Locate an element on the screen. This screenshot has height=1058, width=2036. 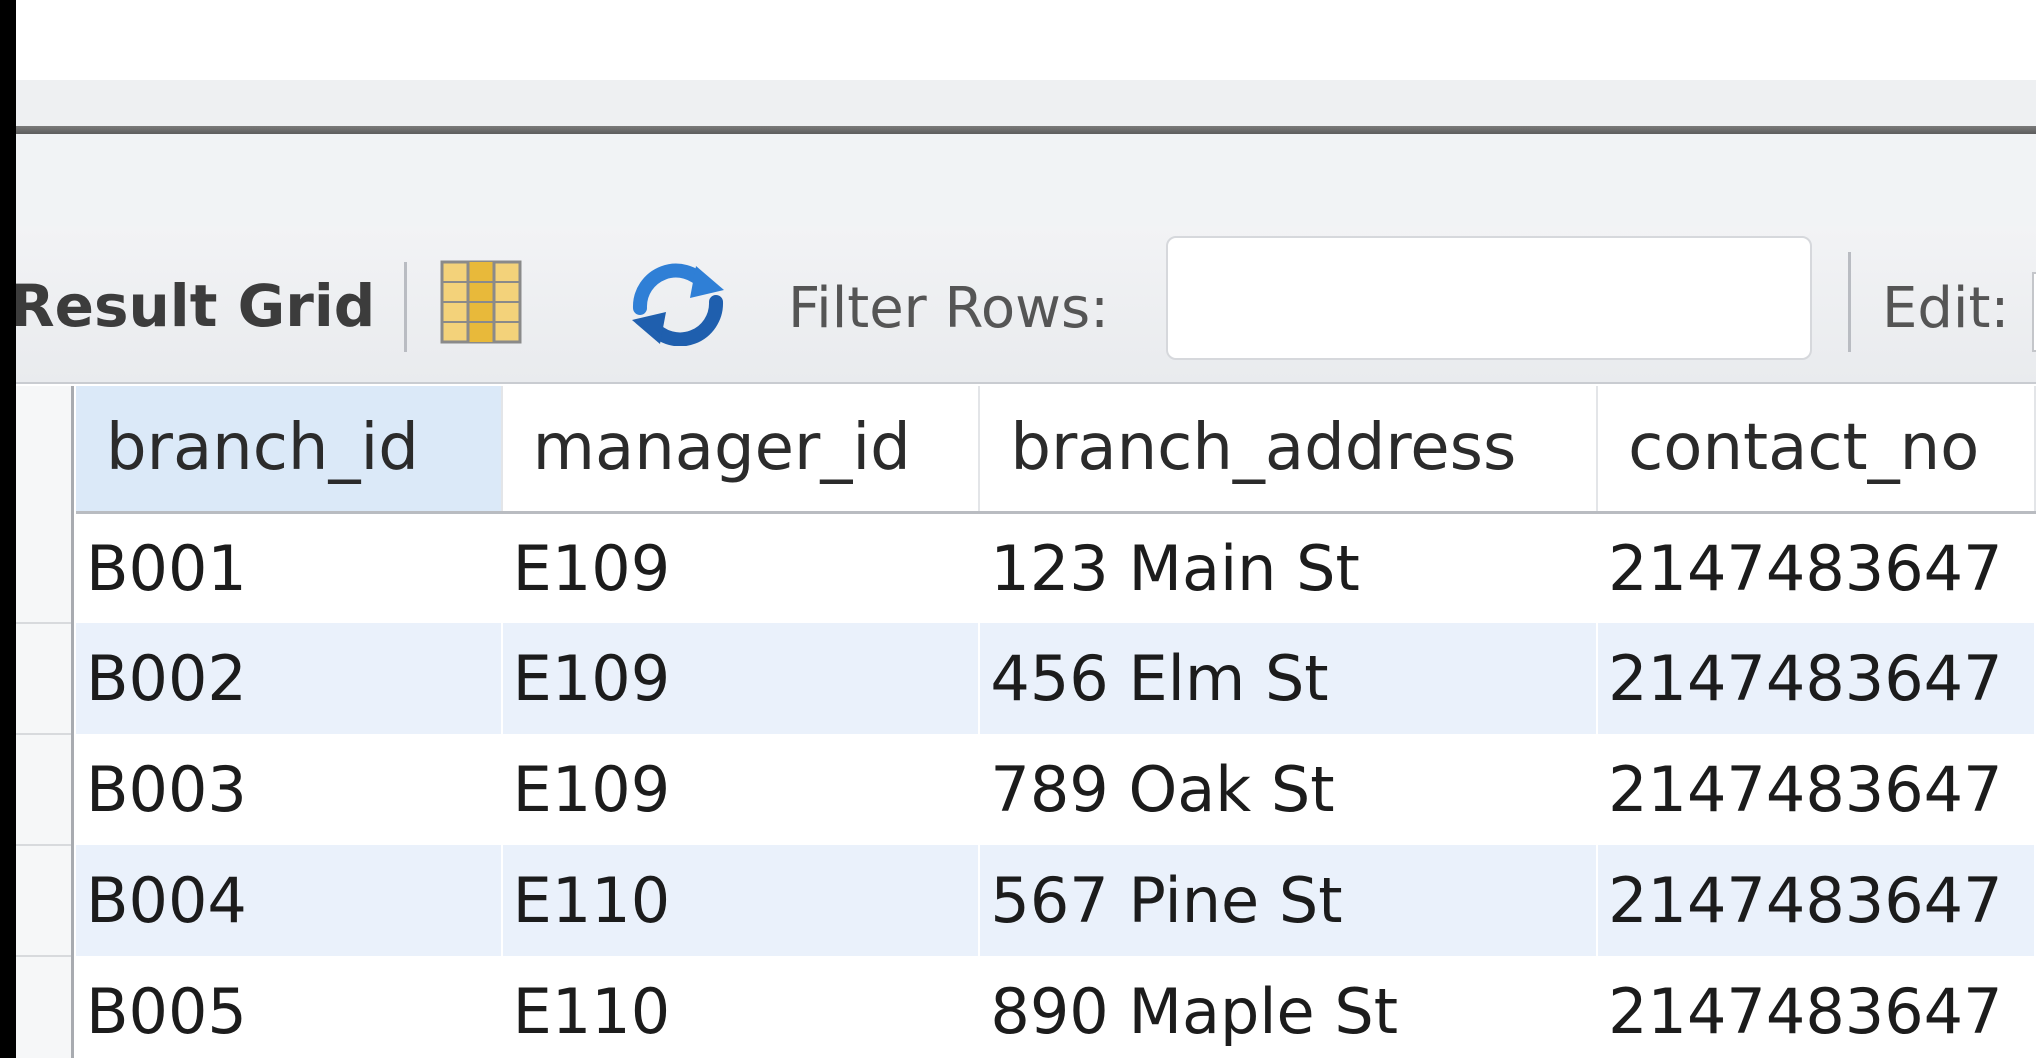
edit-label: Edit: is located at coordinates (1946, 308).